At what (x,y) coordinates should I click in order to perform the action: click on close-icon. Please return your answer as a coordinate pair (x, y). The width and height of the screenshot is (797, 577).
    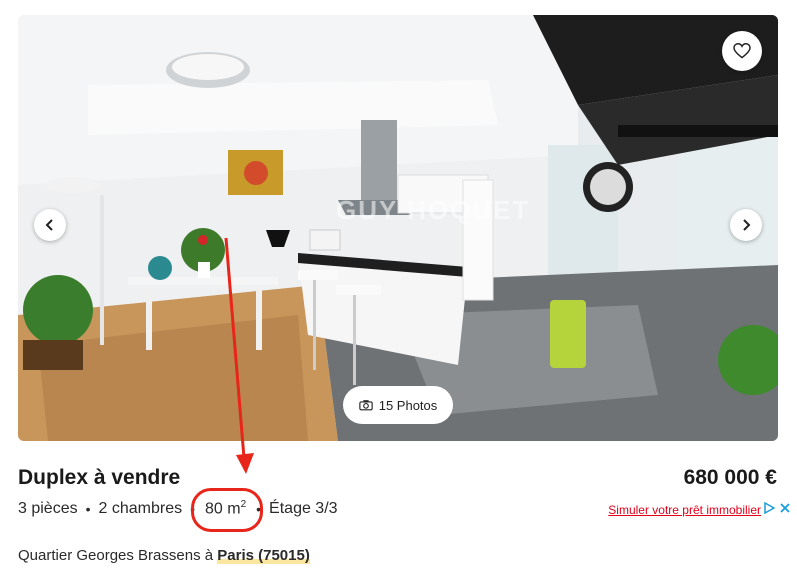
    Looking at the image, I should click on (785, 508).